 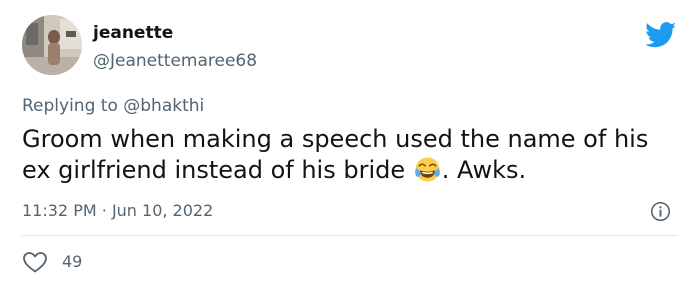 I want to click on face-with-tears-of-joy-icon, so click(x=427, y=169).